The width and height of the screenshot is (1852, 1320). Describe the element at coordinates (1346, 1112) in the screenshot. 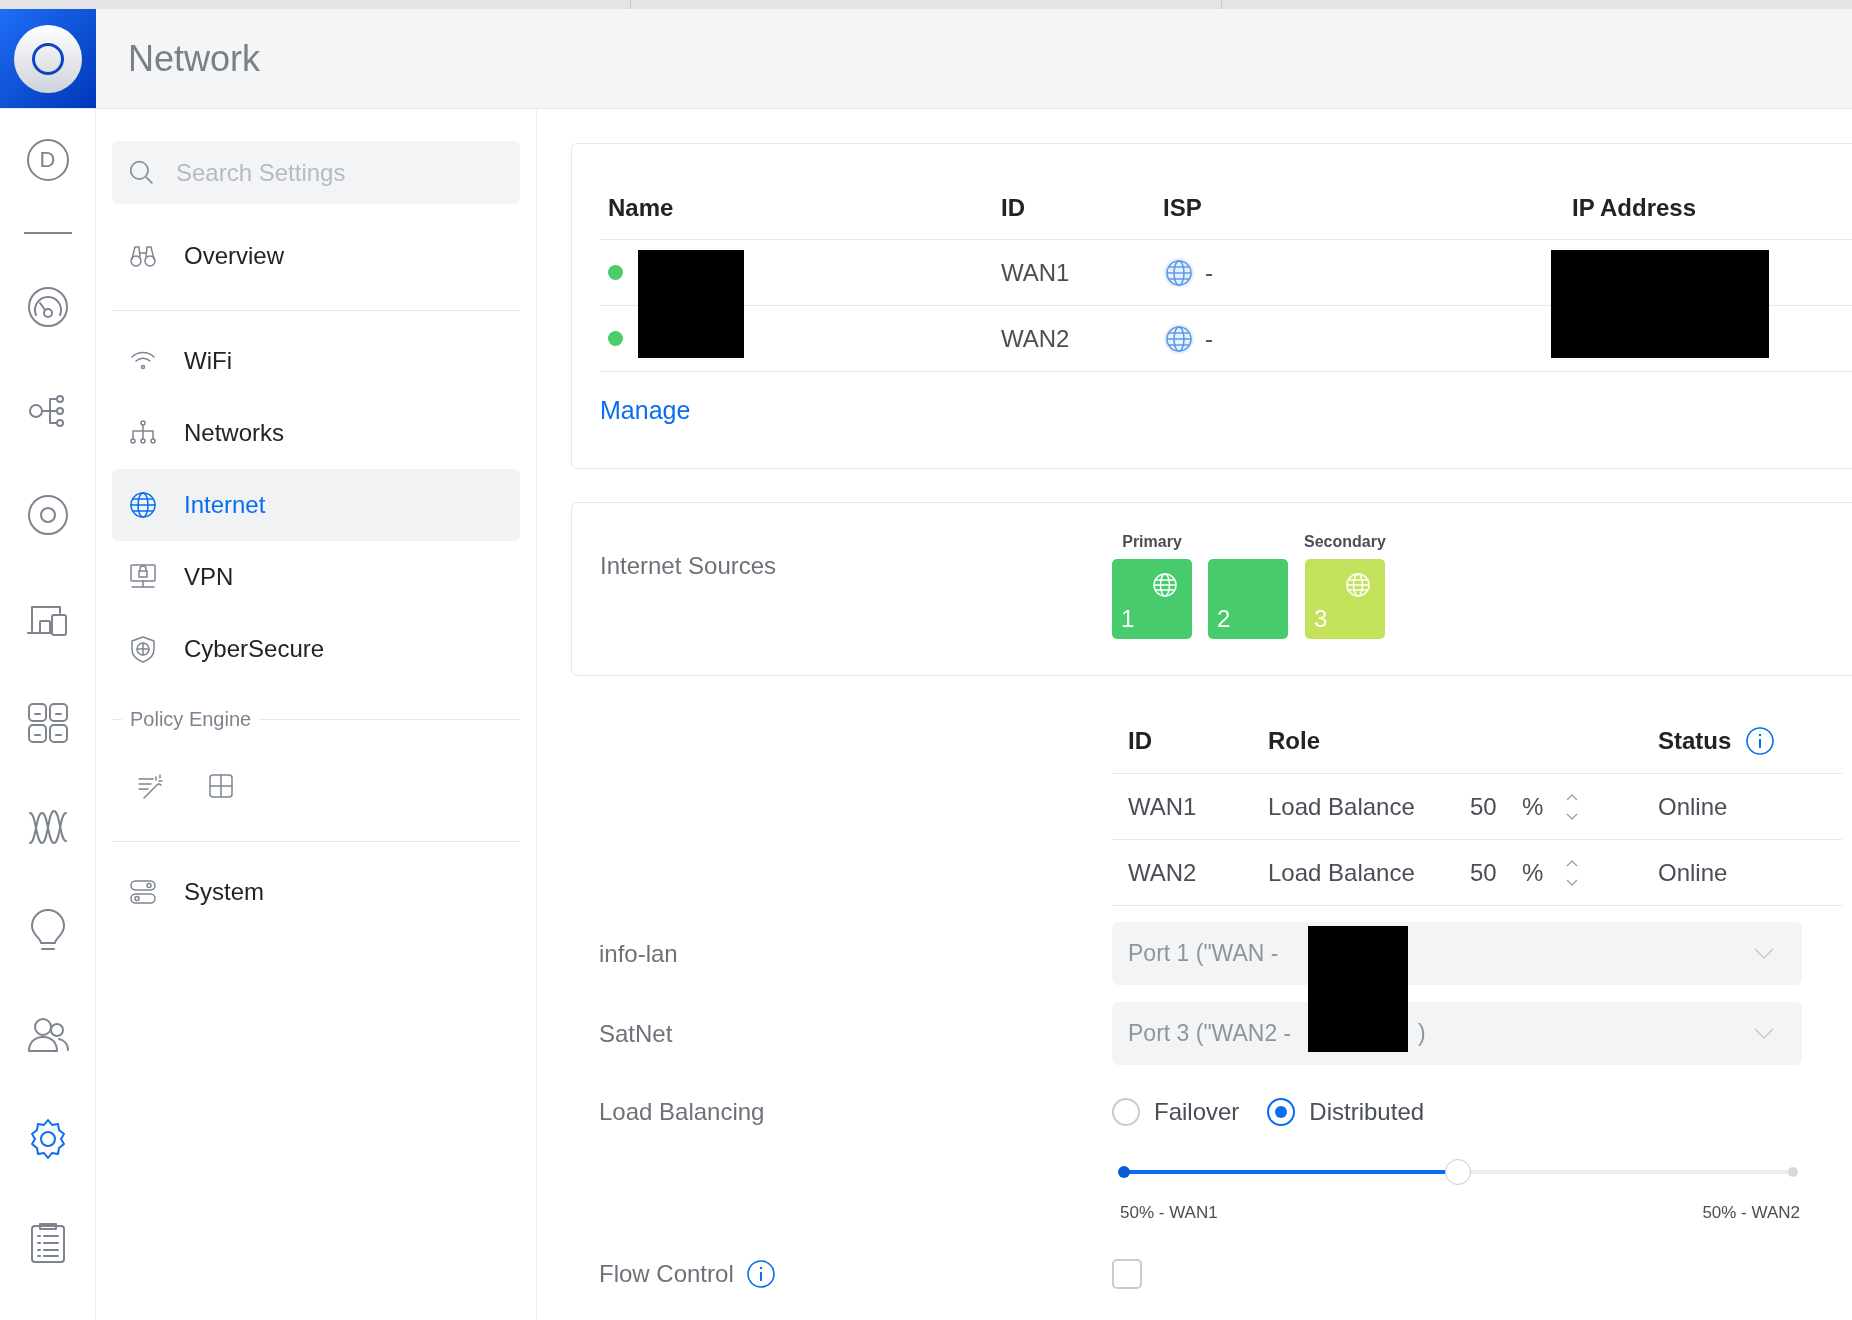

I see `radio-option: Distributed` at that location.